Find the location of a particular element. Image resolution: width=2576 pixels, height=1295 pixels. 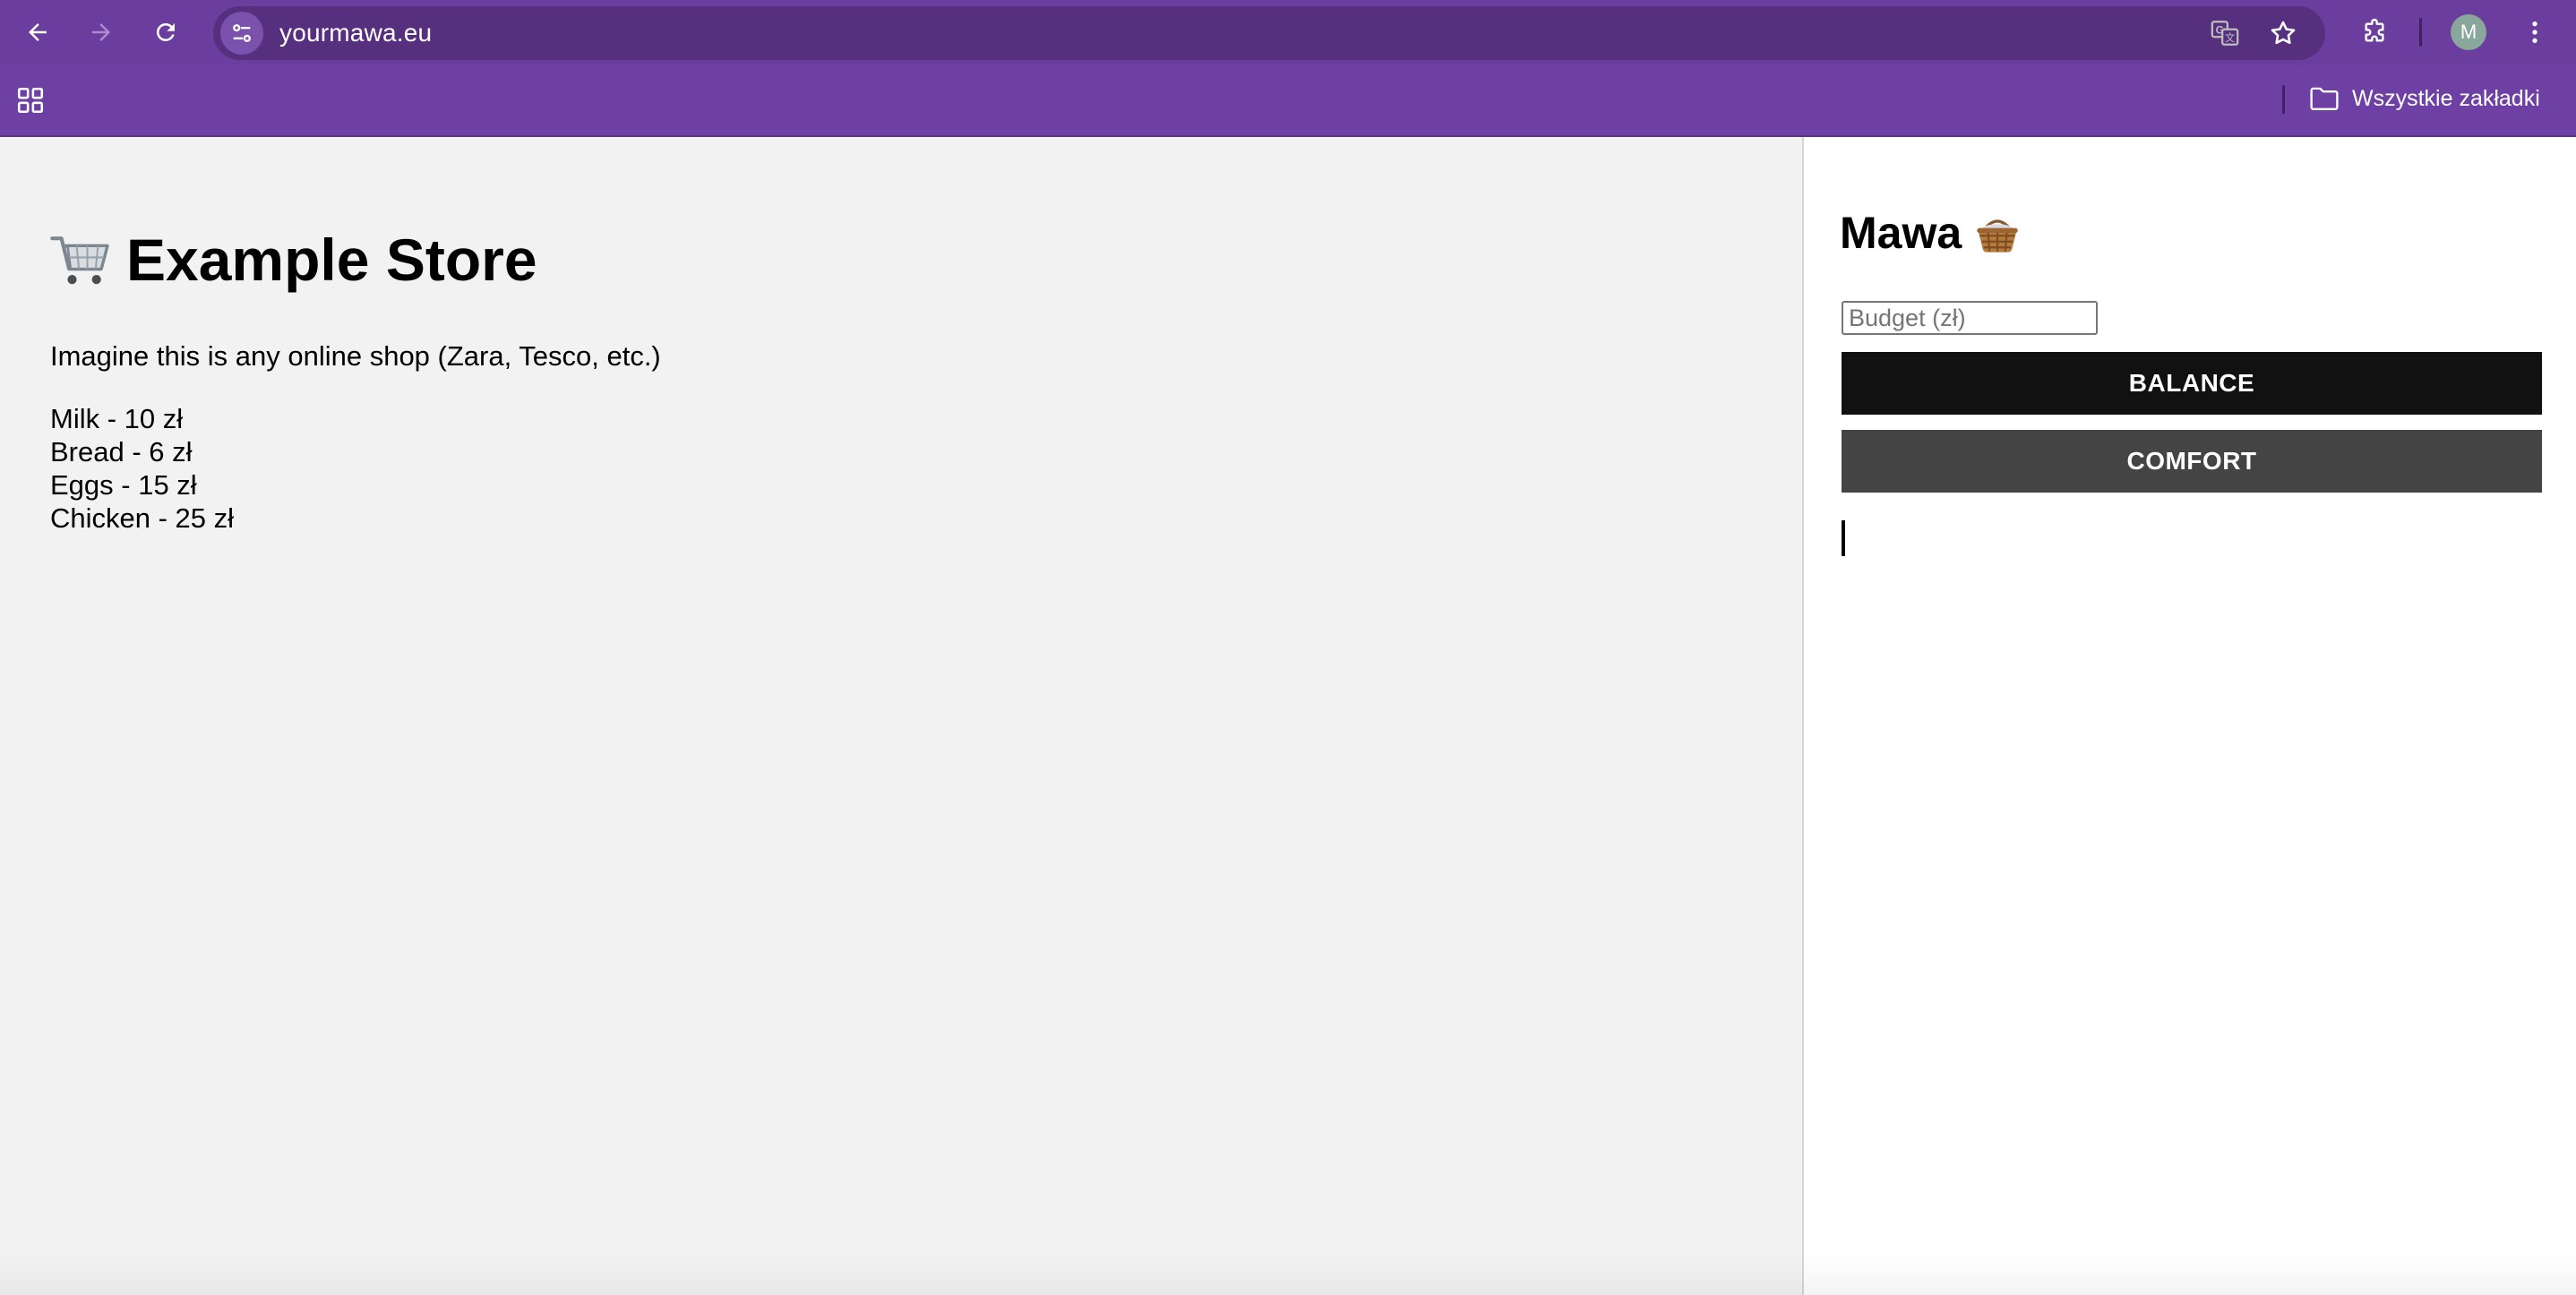

comfort-button: COMFORT is located at coordinates (2192, 461).